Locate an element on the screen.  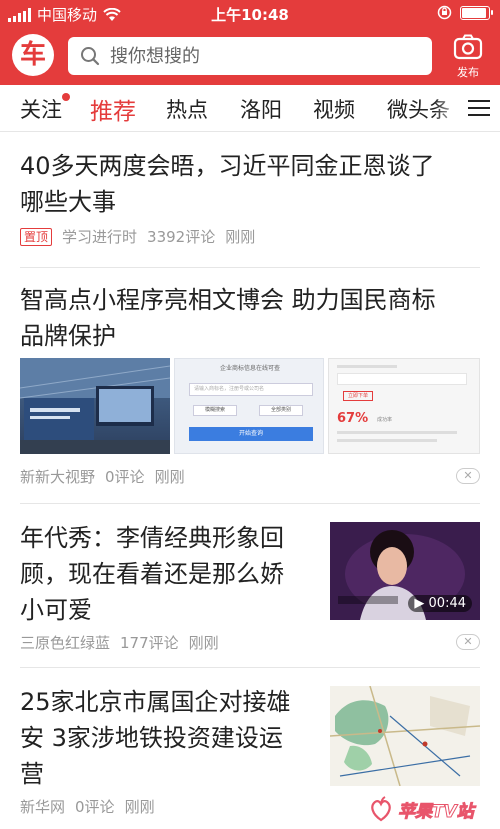
tab-luoyang: 洛阳 is located at coordinates (261, 109).